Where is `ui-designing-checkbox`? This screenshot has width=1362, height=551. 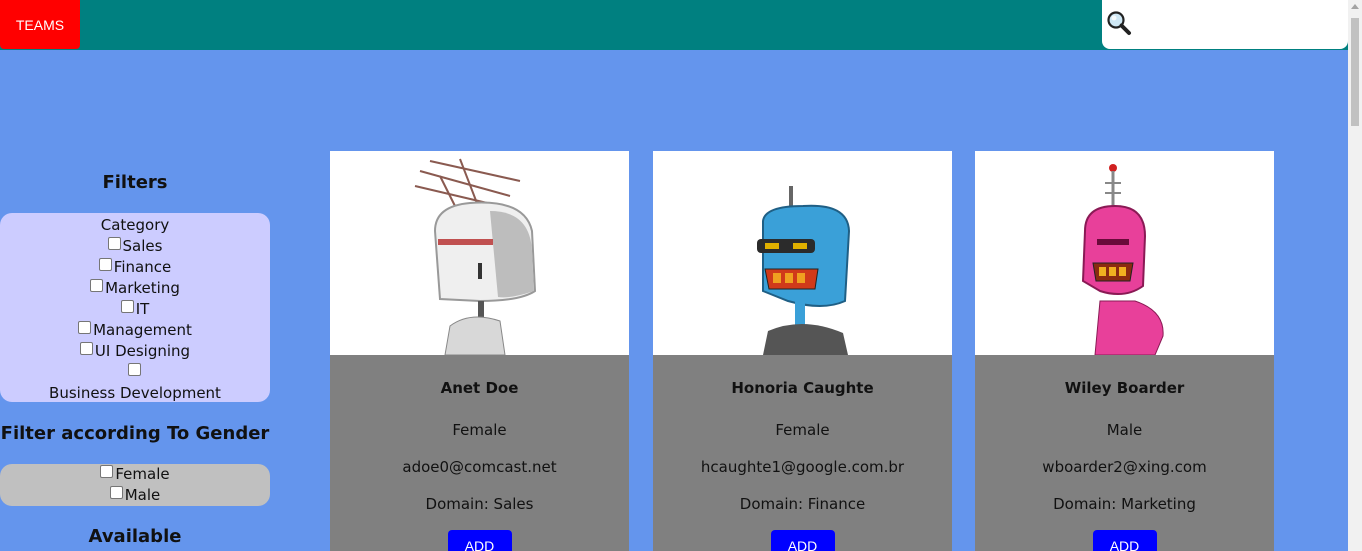
ui-designing-checkbox is located at coordinates (86, 348).